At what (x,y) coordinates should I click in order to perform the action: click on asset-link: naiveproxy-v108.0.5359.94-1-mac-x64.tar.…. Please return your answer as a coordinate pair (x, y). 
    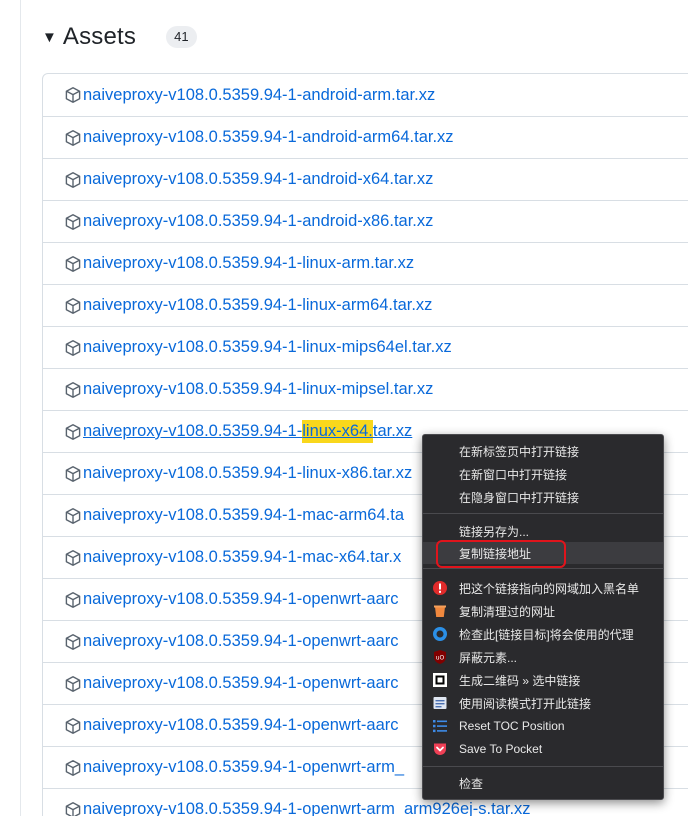
    Looking at the image, I should click on (242, 557).